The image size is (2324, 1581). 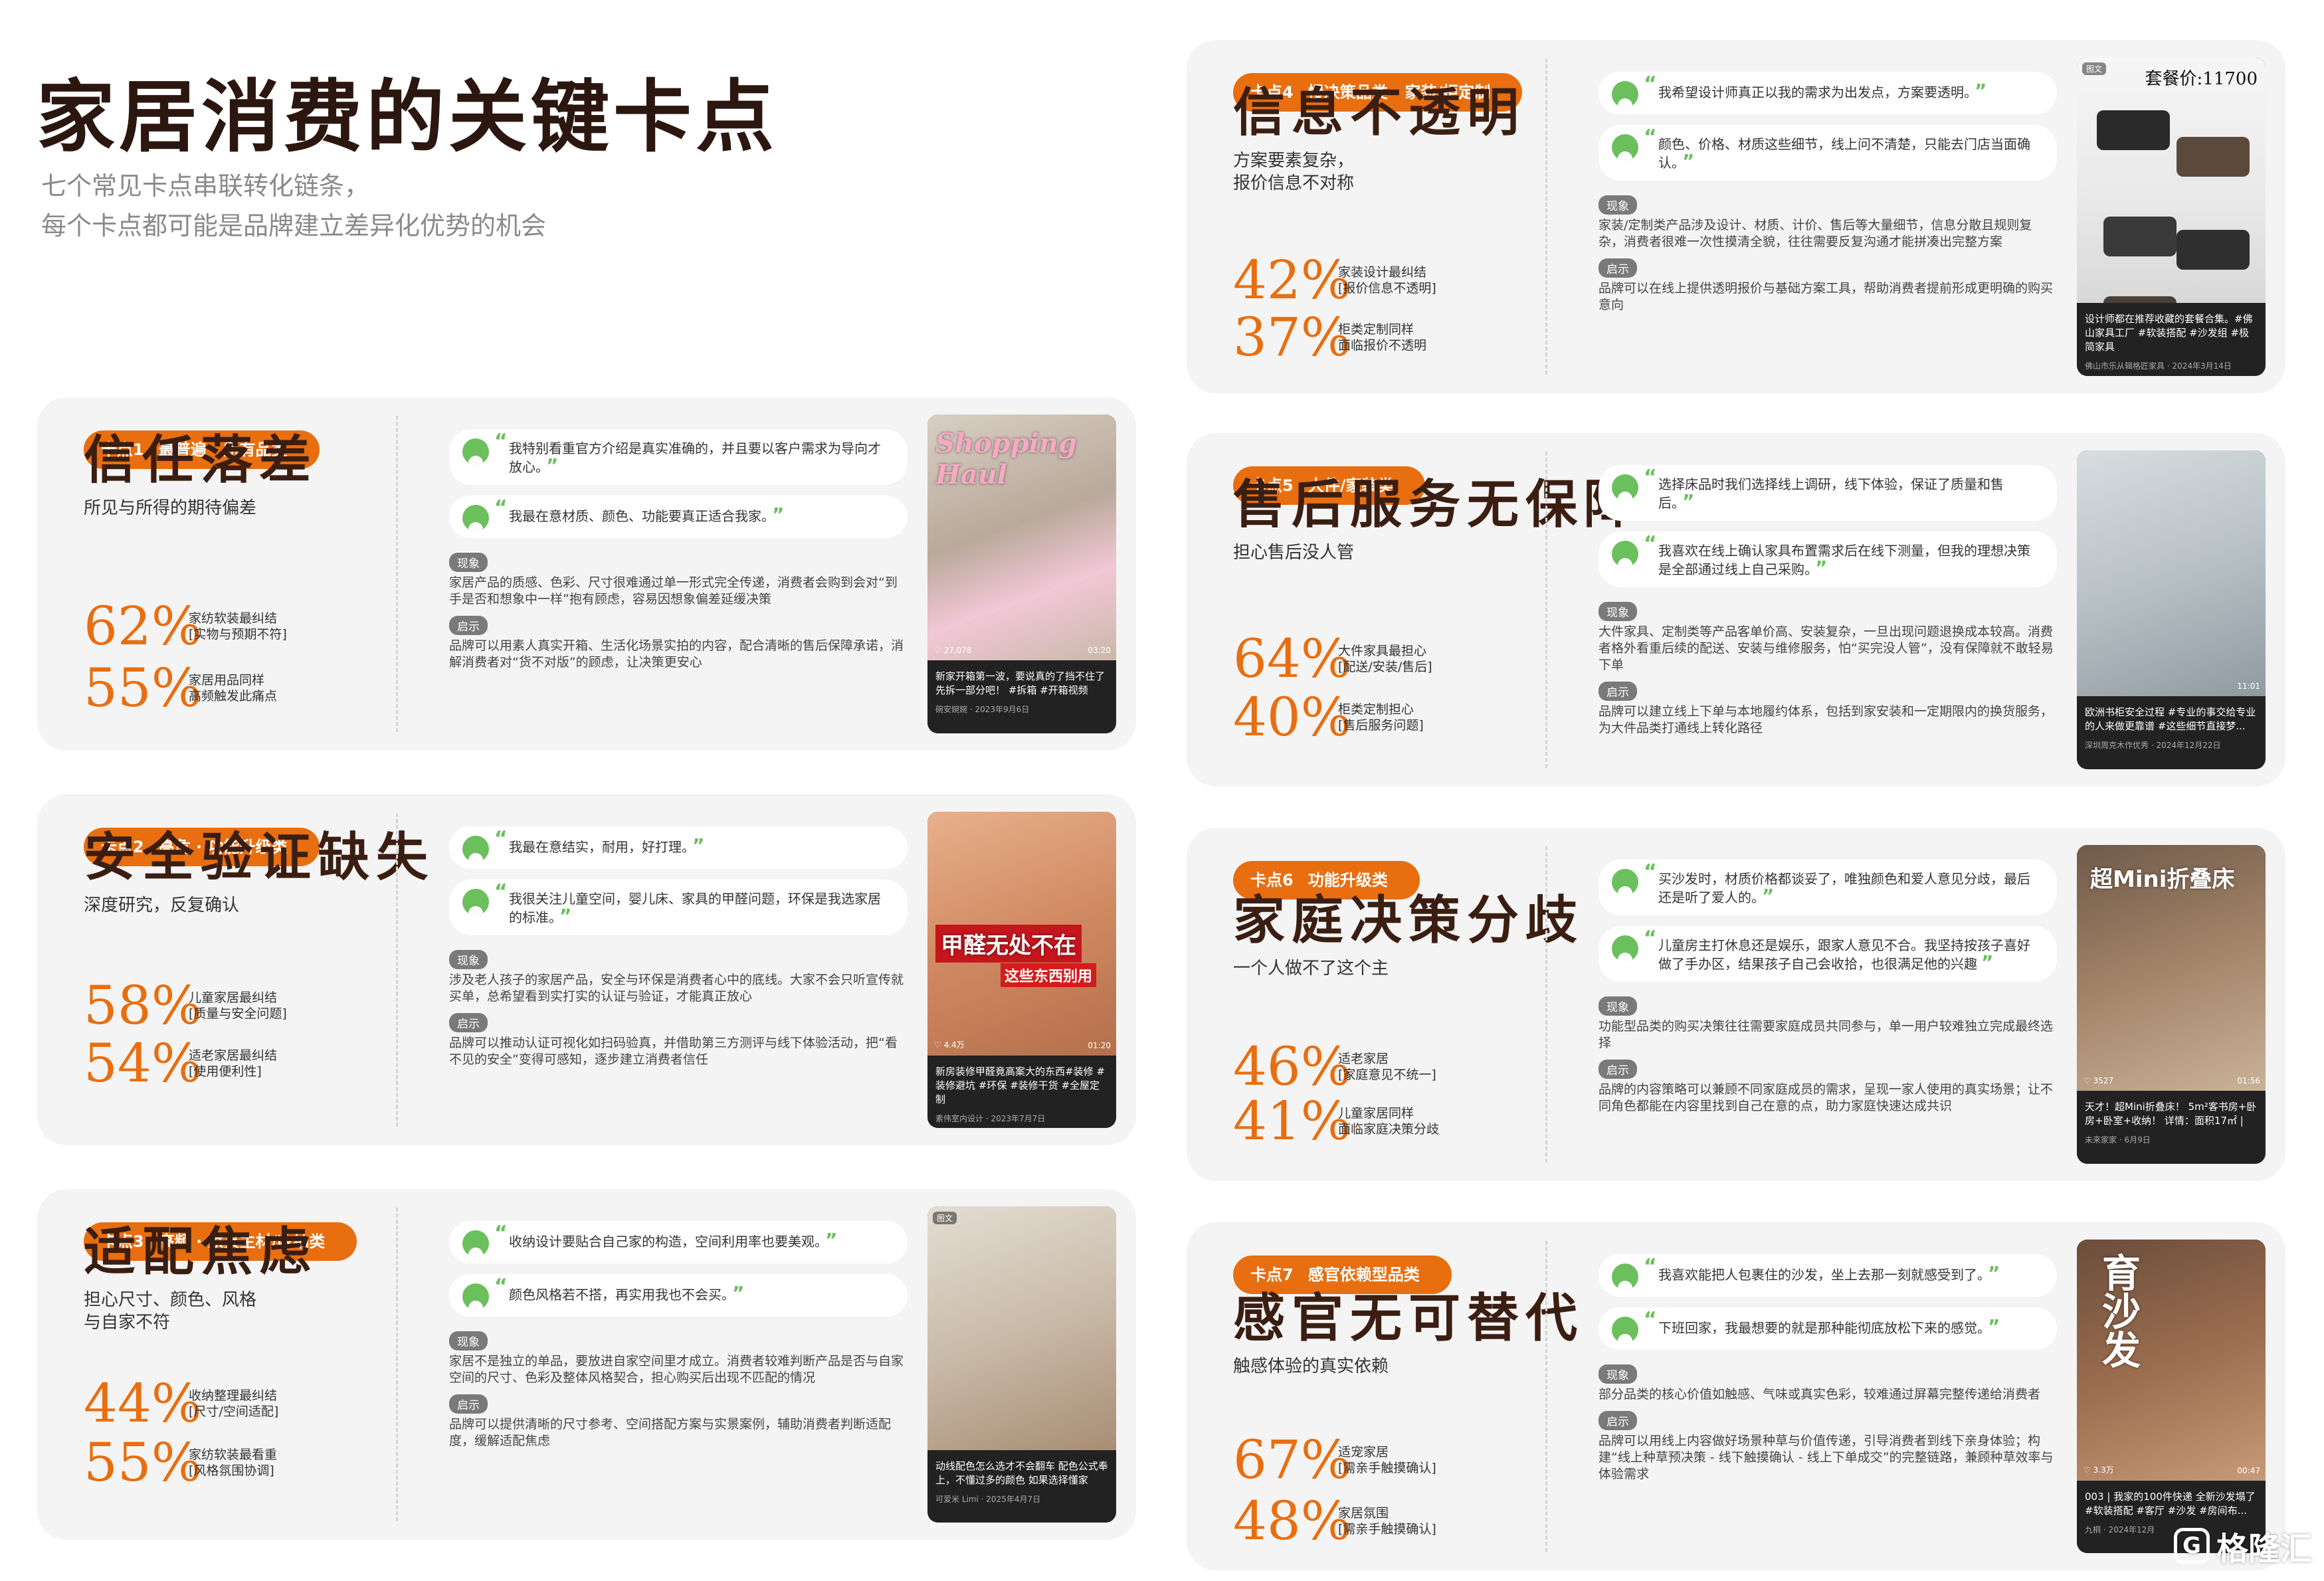 What do you see at coordinates (259, 857) in the screenshot?
I see `card-title: 安全验证缺失` at bounding box center [259, 857].